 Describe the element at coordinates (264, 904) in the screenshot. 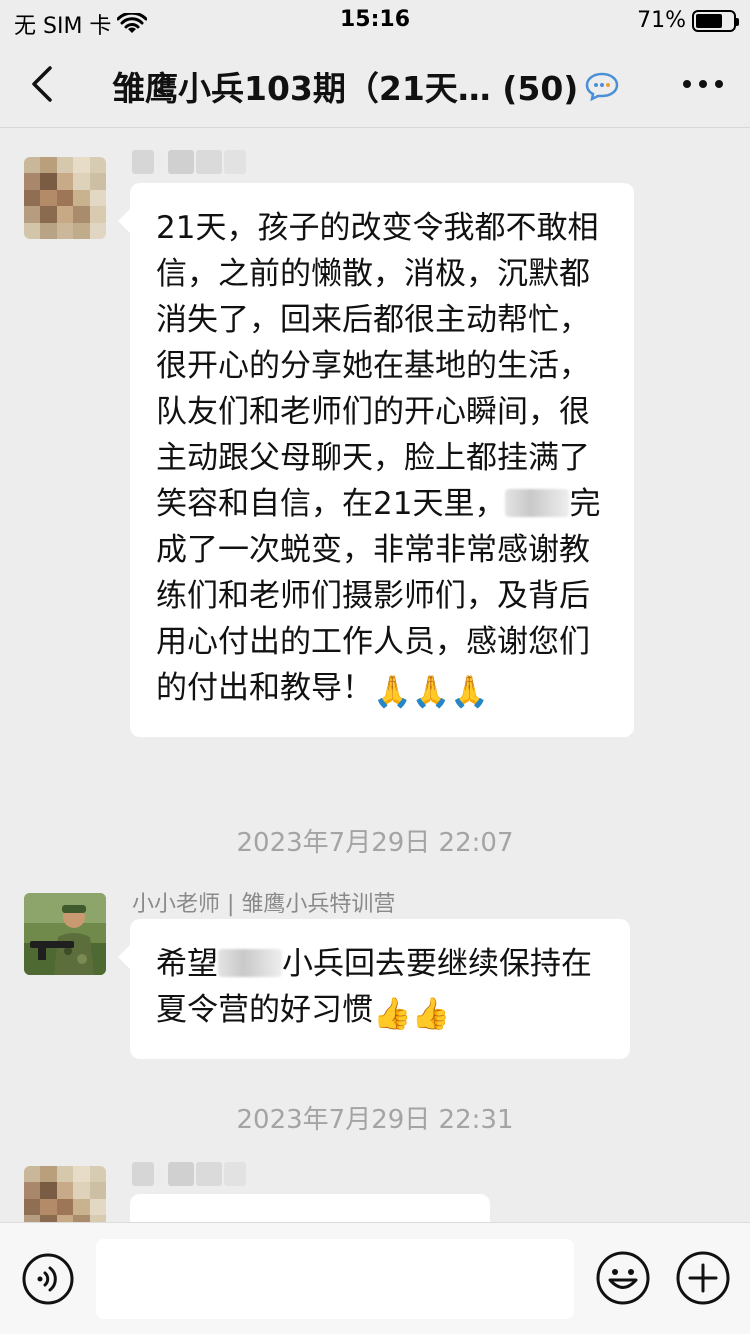

I see `sender-name: 小小老师 | 雏鹰小兵特训营` at that location.